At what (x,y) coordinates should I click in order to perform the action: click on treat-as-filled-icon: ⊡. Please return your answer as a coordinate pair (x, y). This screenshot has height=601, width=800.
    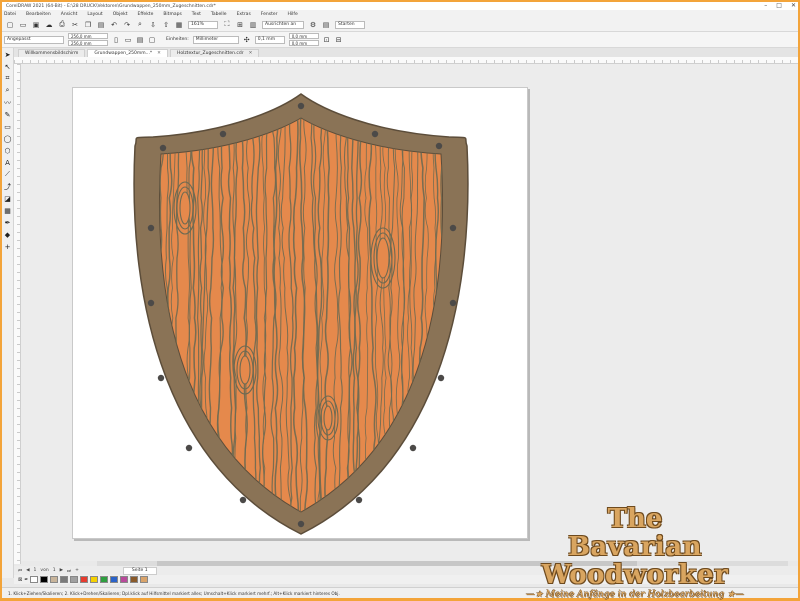
    Looking at the image, I should click on (327, 40).